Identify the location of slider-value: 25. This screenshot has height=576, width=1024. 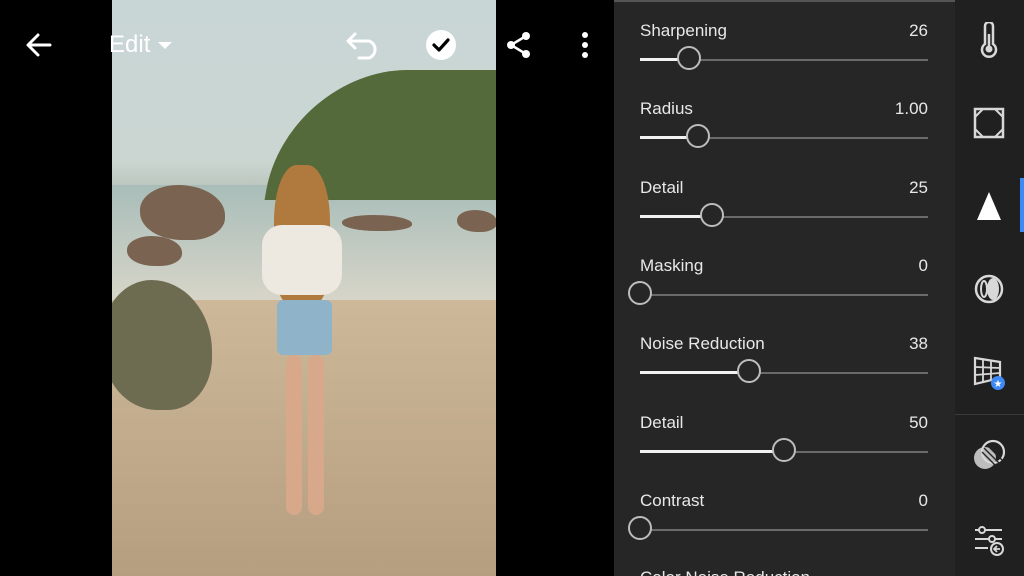
(918, 187).